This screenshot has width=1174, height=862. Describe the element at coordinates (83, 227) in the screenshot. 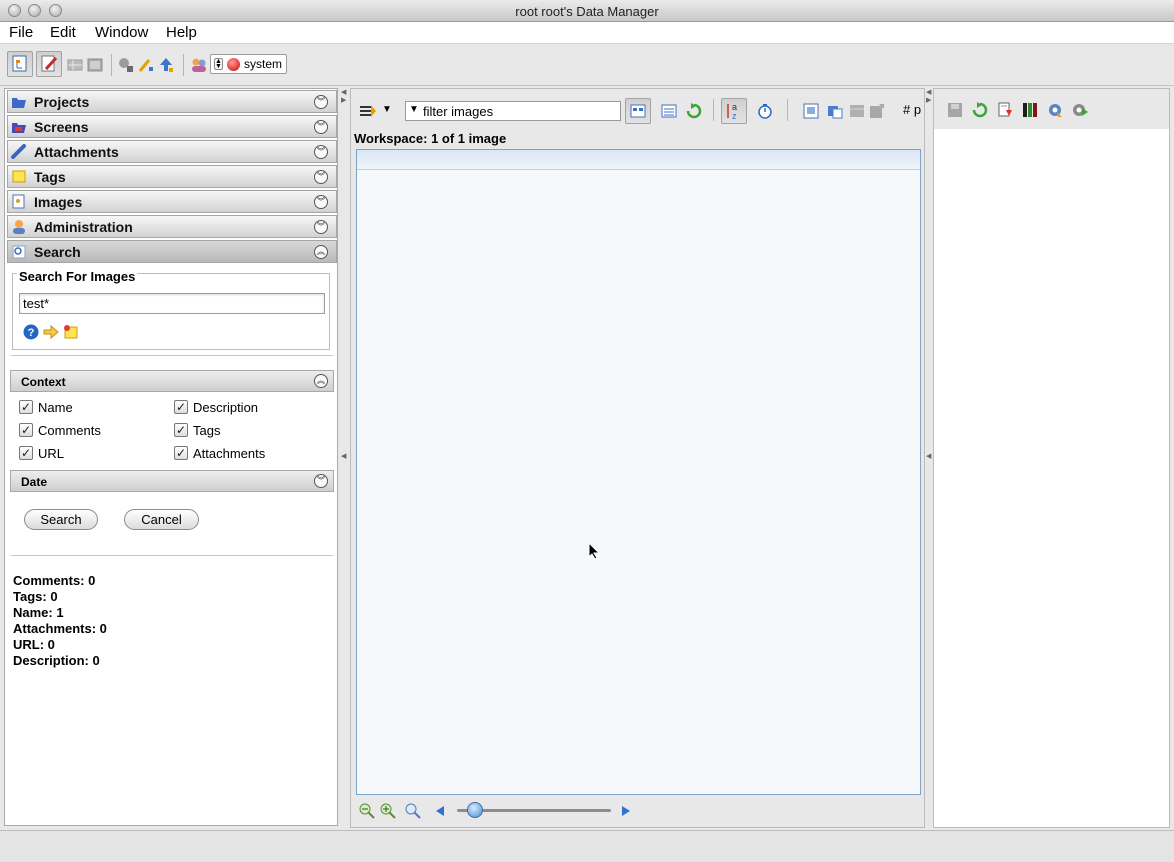

I see `accordion-administration-label: Administration` at that location.